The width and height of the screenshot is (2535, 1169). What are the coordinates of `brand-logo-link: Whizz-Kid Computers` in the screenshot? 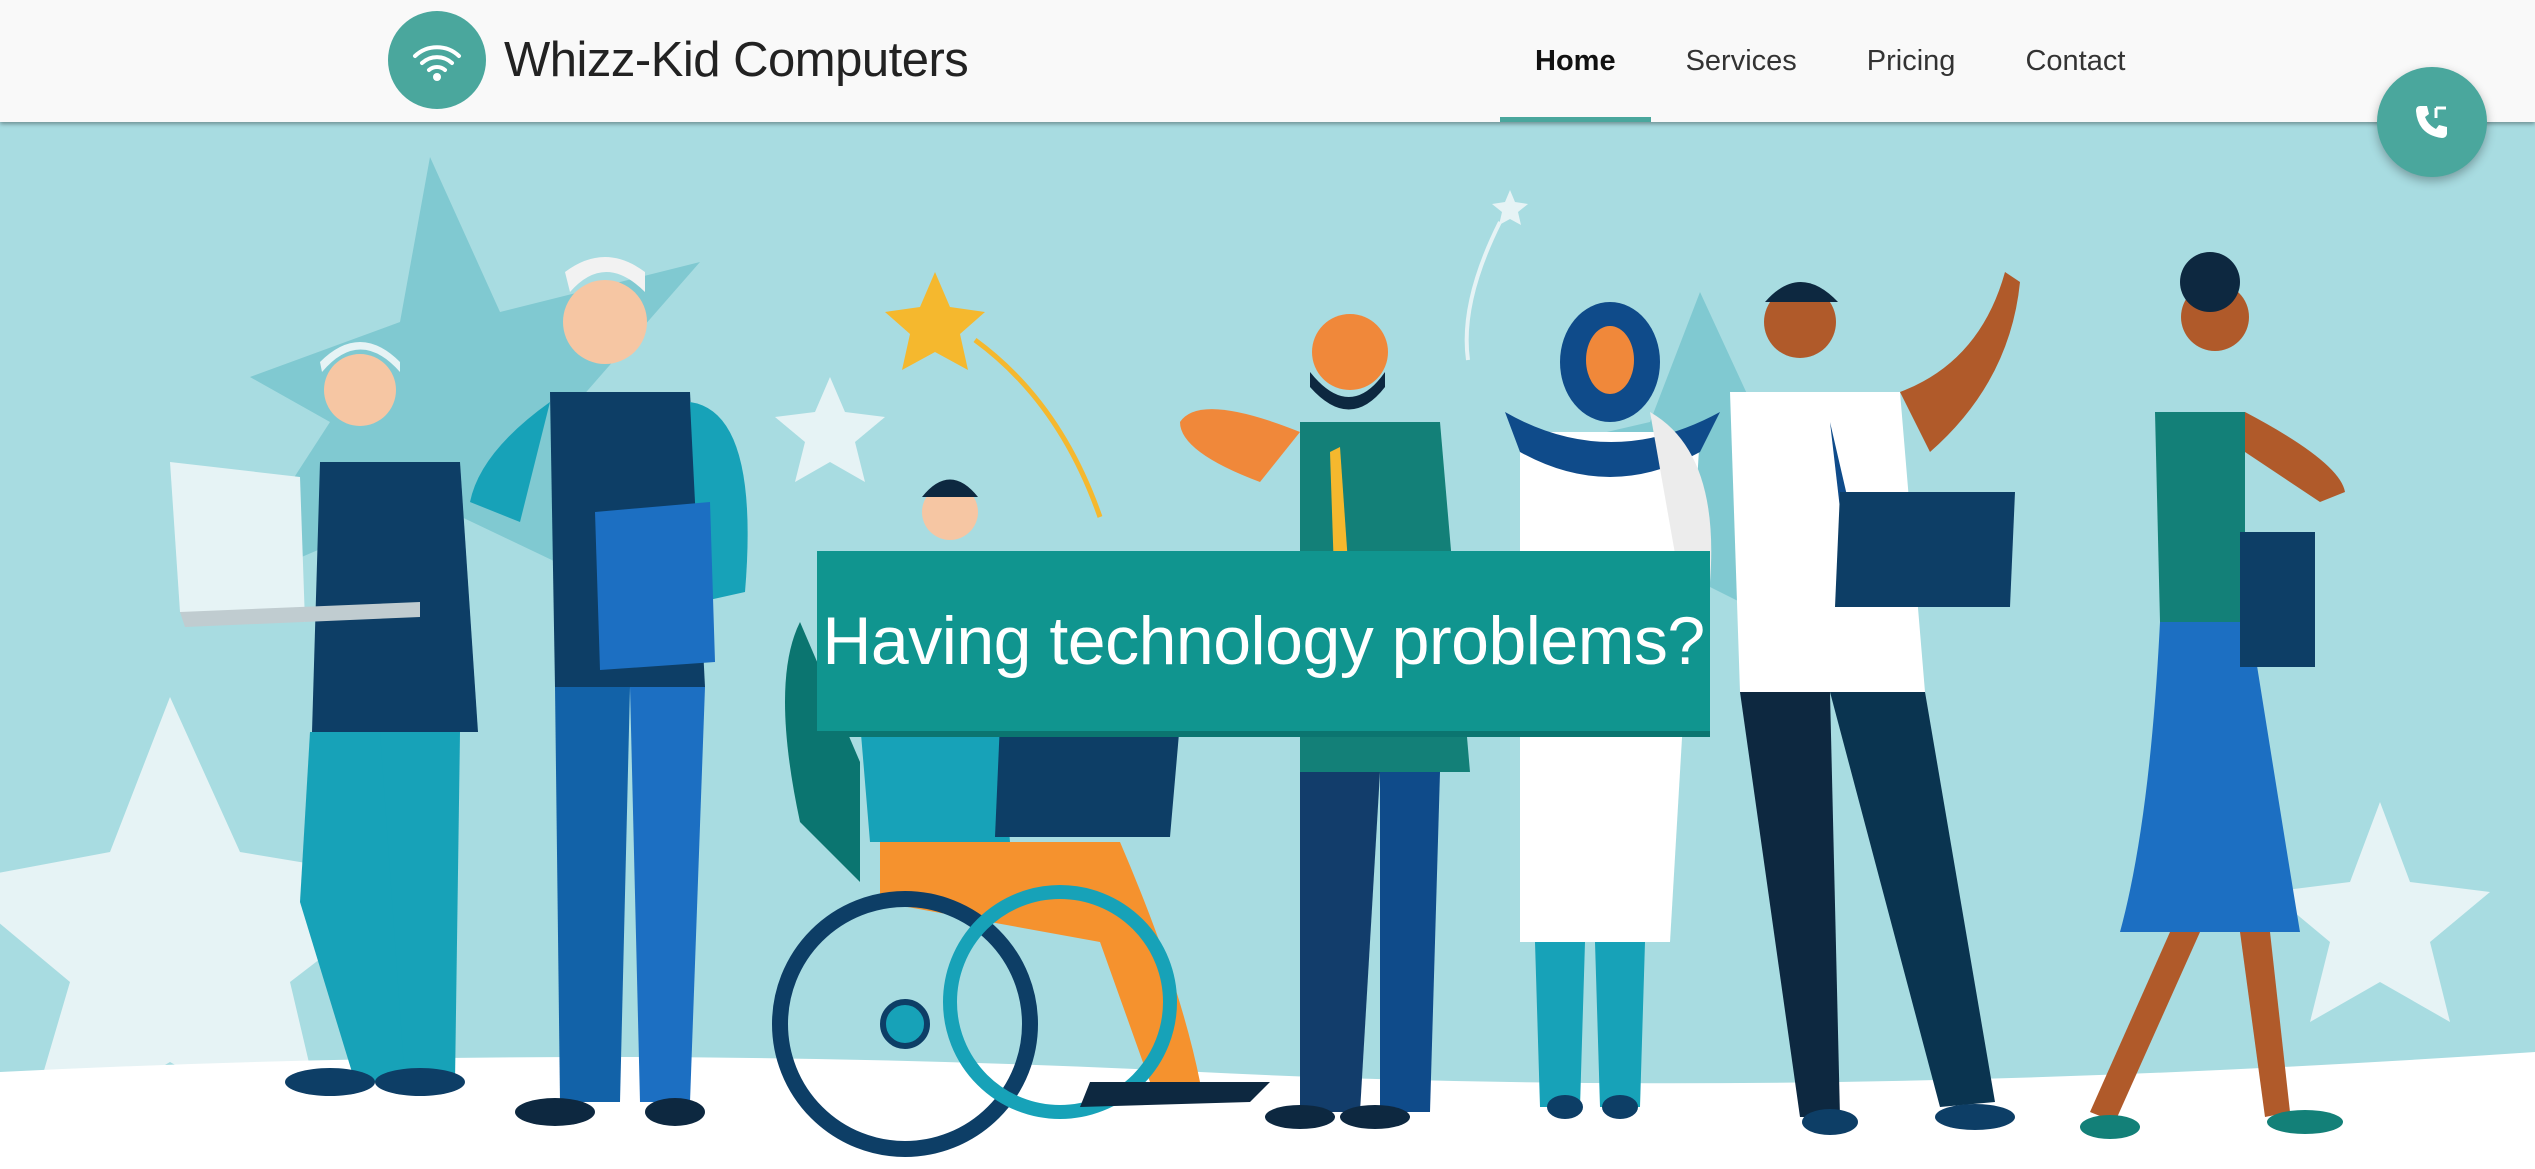 It's located at (678, 60).